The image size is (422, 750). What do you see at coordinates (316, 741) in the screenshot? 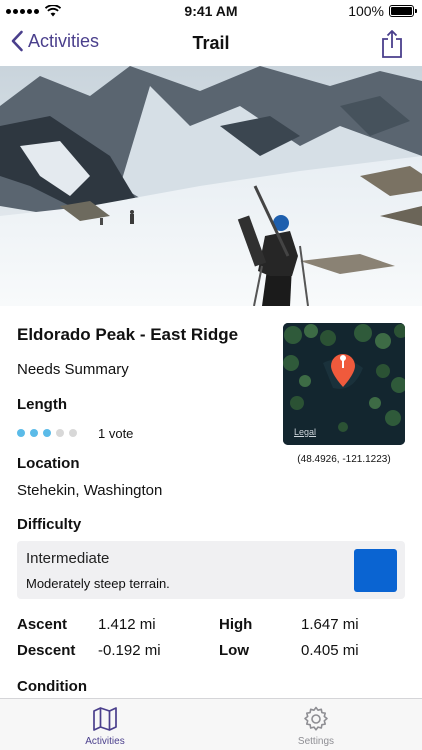
I see `tab-settings-label: Settings` at bounding box center [316, 741].